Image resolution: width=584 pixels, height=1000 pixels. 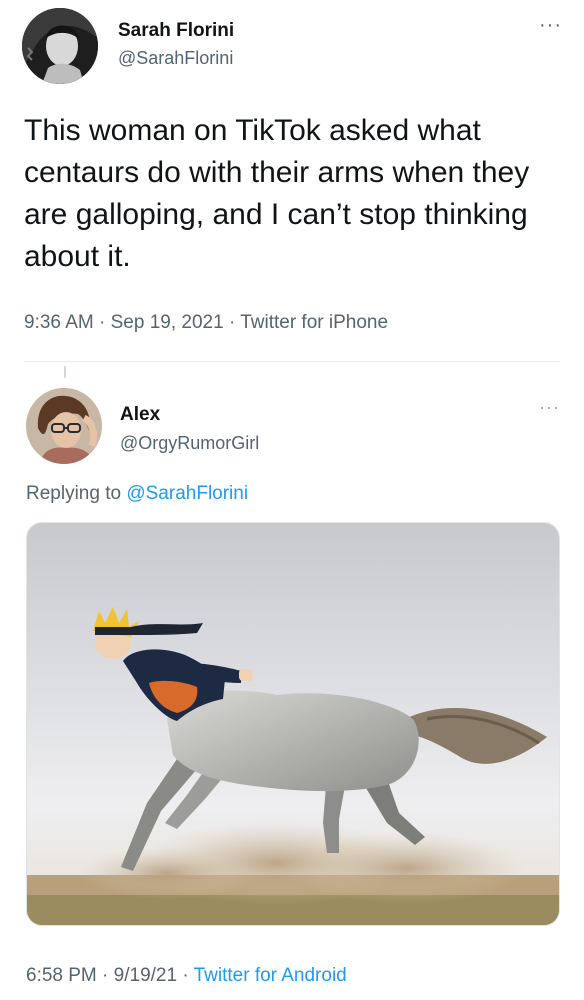 What do you see at coordinates (187, 493) in the screenshot?
I see `replying-mention-link: @SarahFlorini` at bounding box center [187, 493].